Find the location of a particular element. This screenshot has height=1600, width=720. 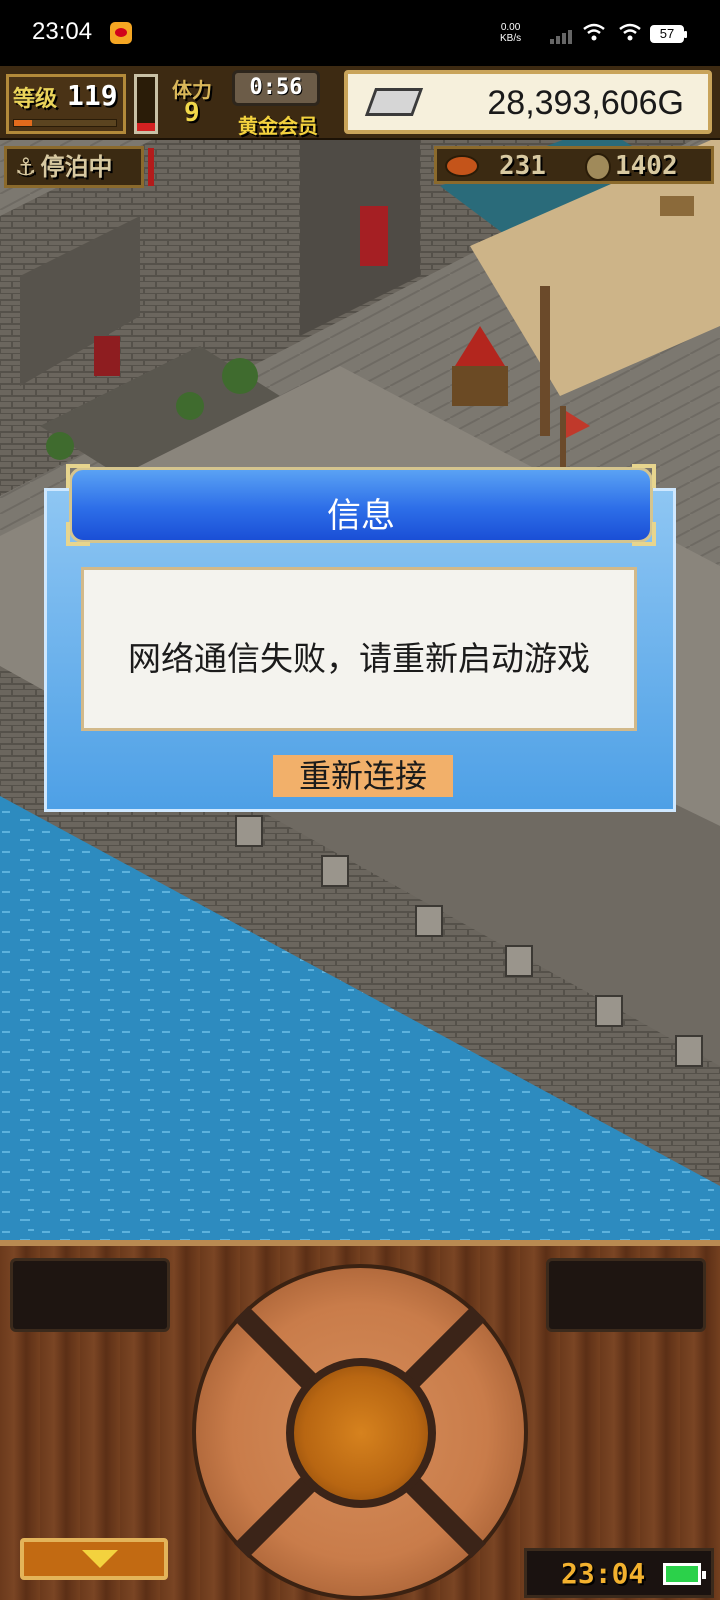

port-status-text: 停泊中 is located at coordinates (76, 167).